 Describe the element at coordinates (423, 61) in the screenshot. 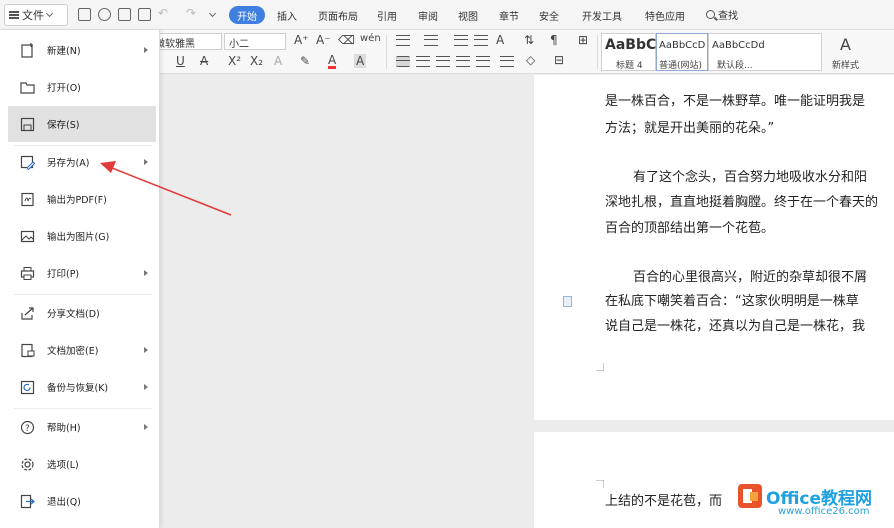

I see `align-center-icon` at that location.